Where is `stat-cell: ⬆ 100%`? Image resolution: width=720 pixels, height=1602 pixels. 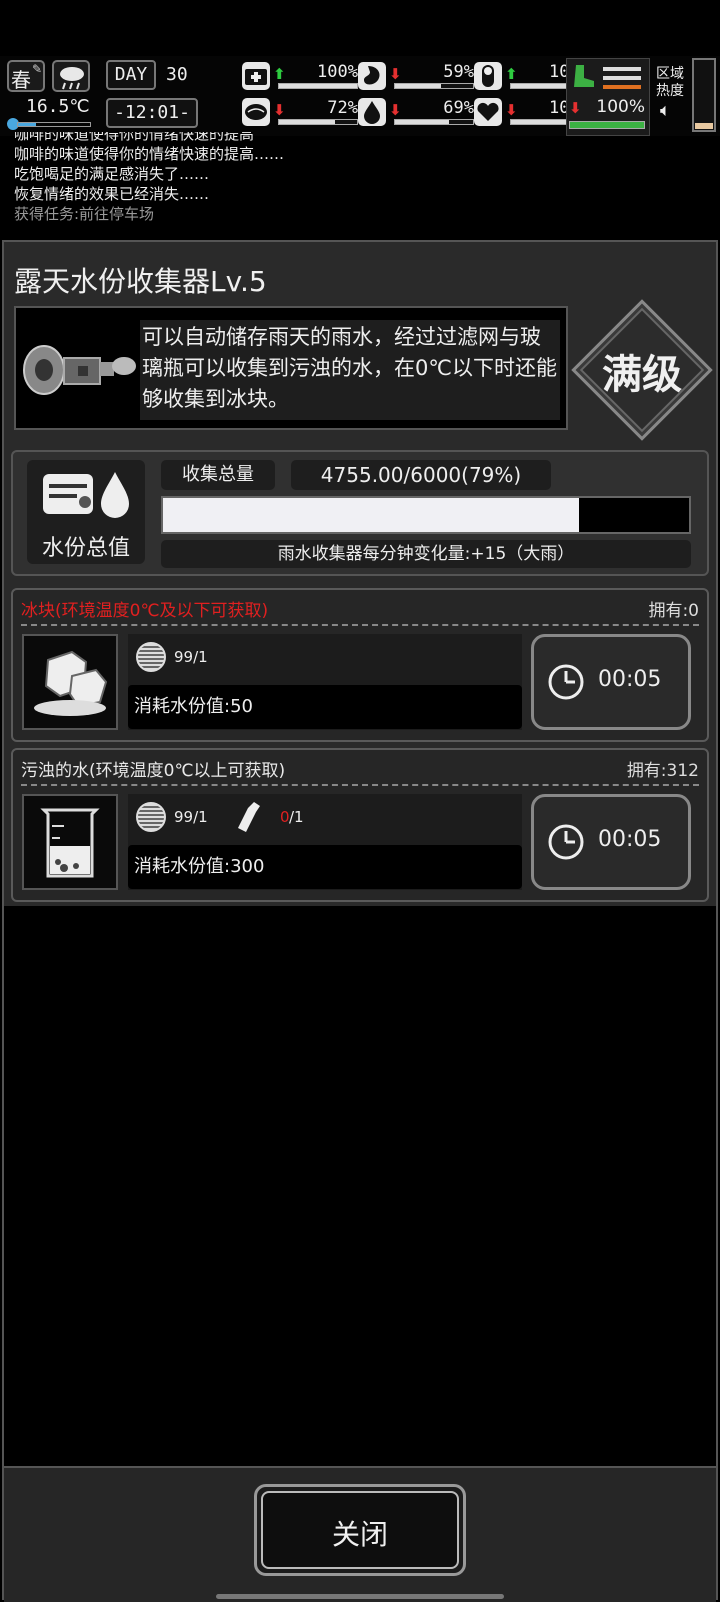
stat-cell: ⬆ 100% is located at coordinates (302, 76).